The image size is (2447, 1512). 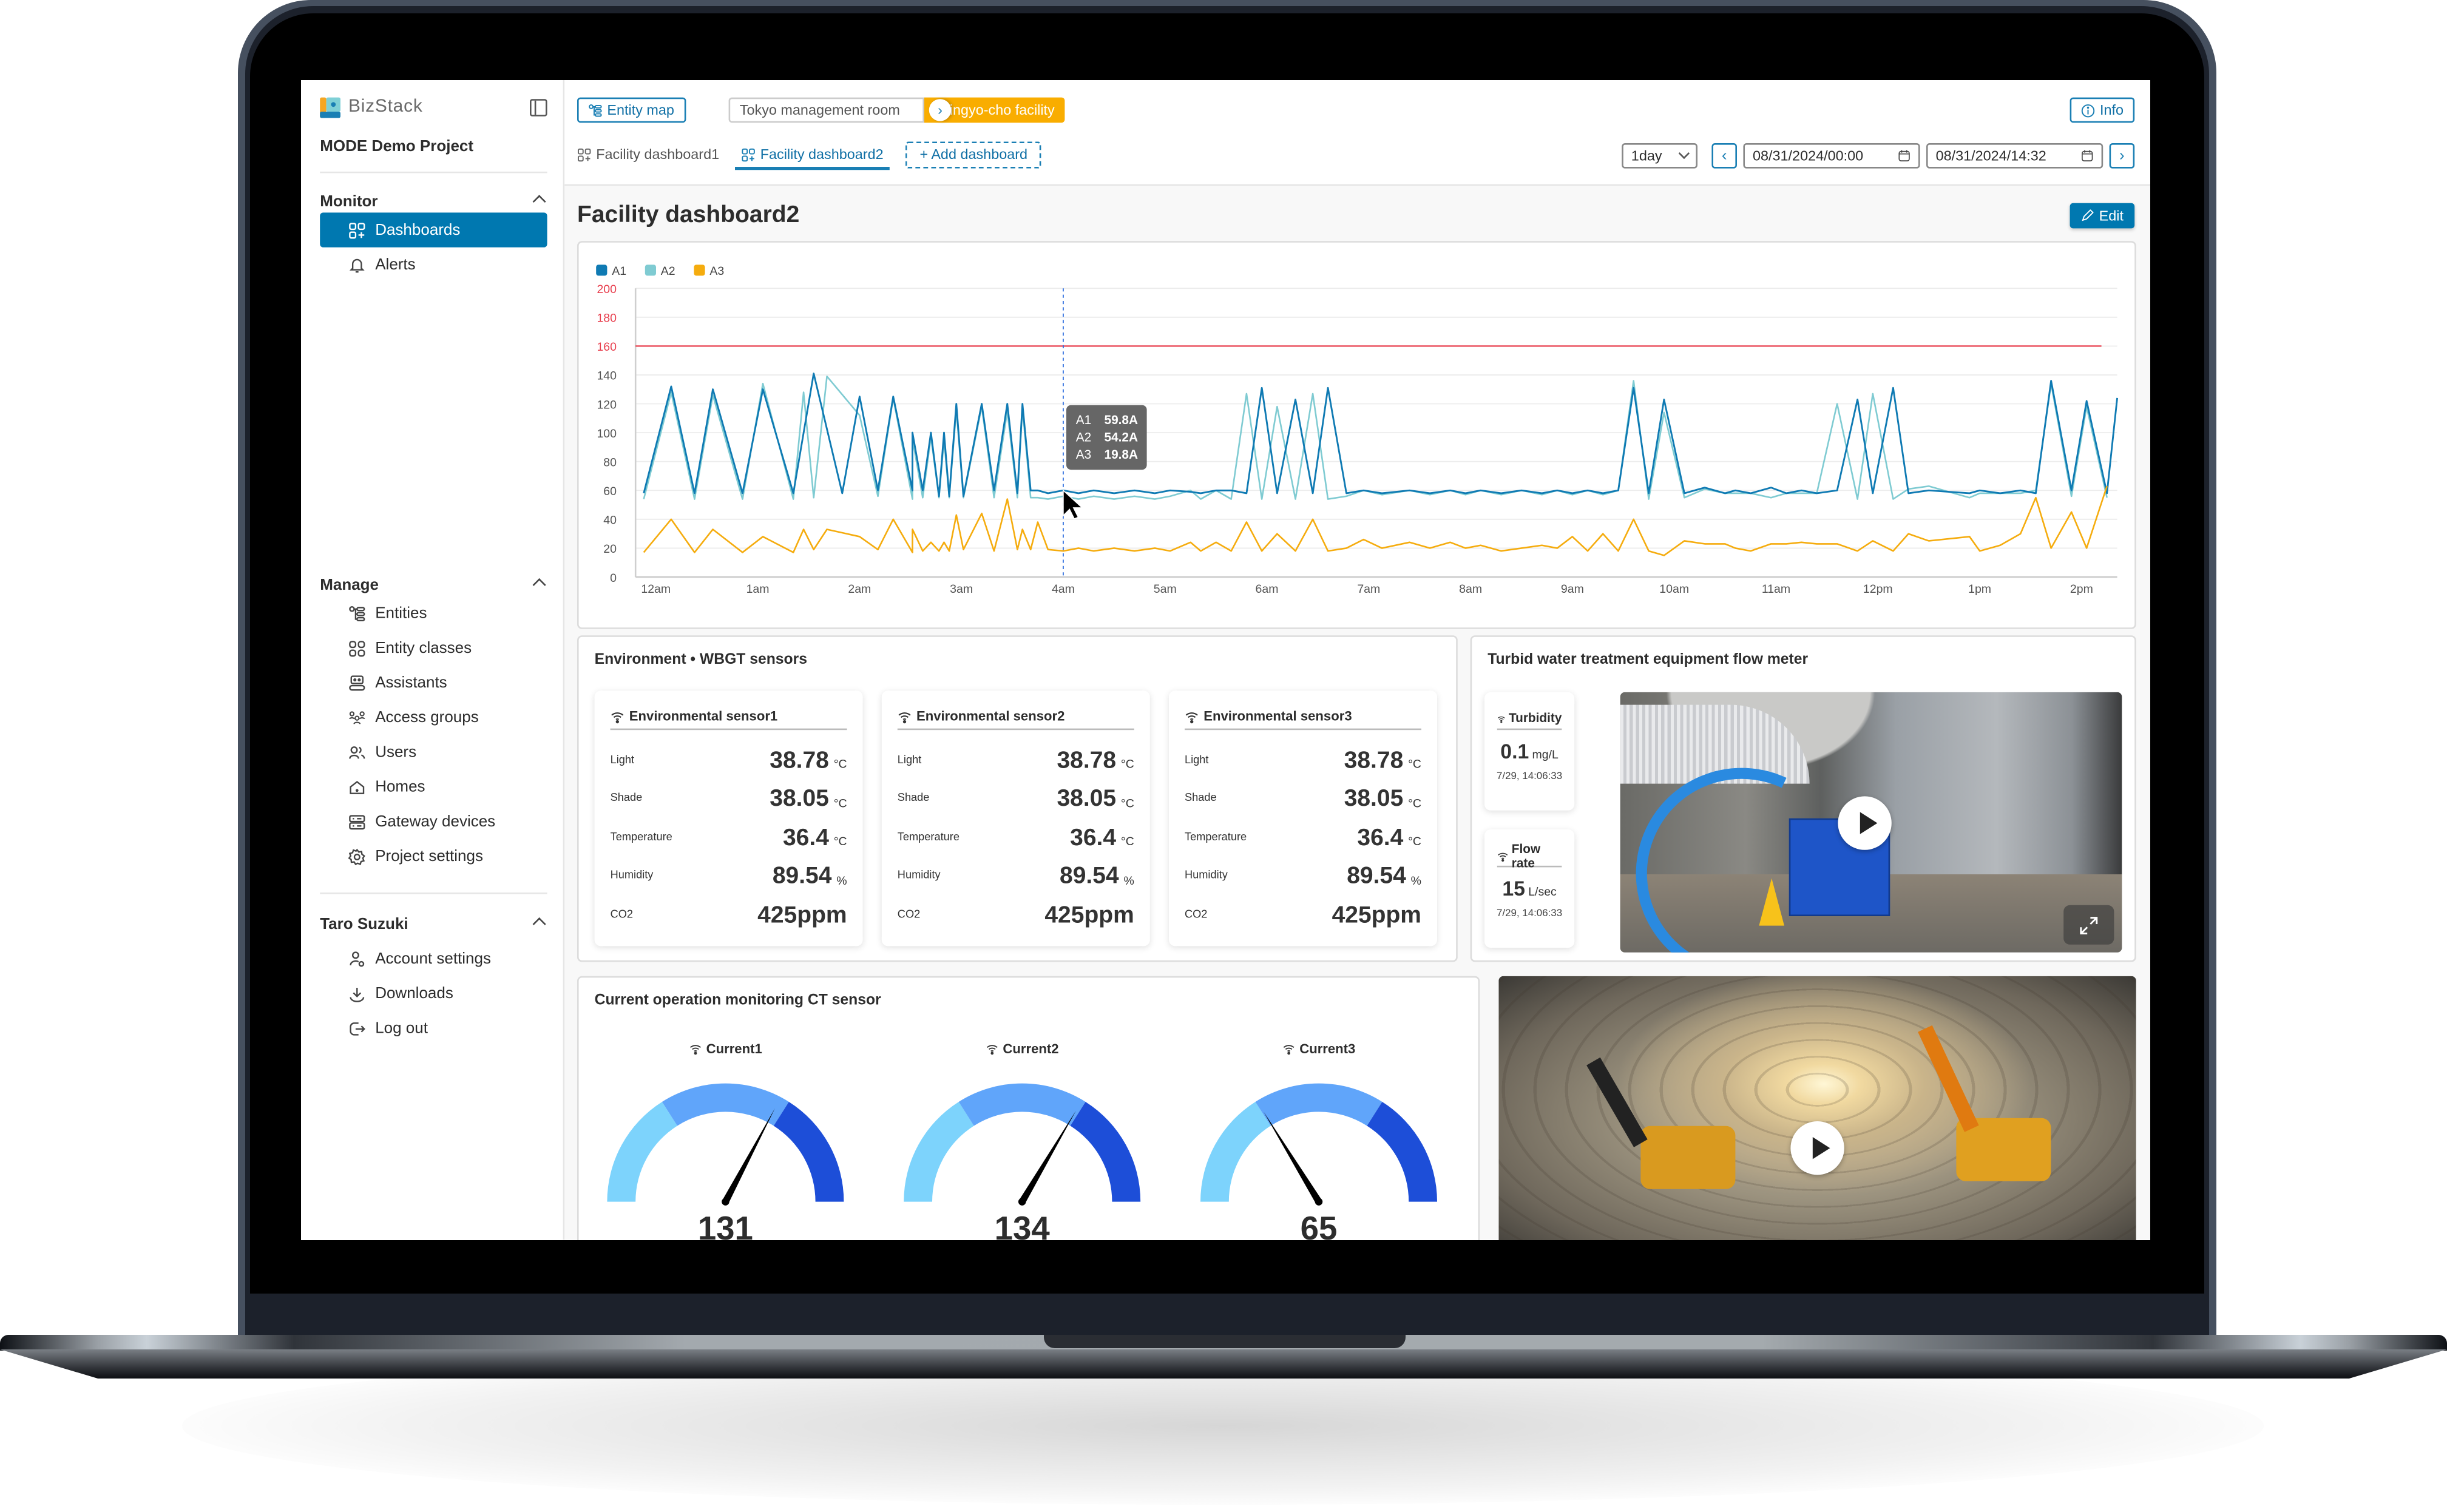 What do you see at coordinates (1105, 1151) in the screenshot?
I see `gauge-band-high` at bounding box center [1105, 1151].